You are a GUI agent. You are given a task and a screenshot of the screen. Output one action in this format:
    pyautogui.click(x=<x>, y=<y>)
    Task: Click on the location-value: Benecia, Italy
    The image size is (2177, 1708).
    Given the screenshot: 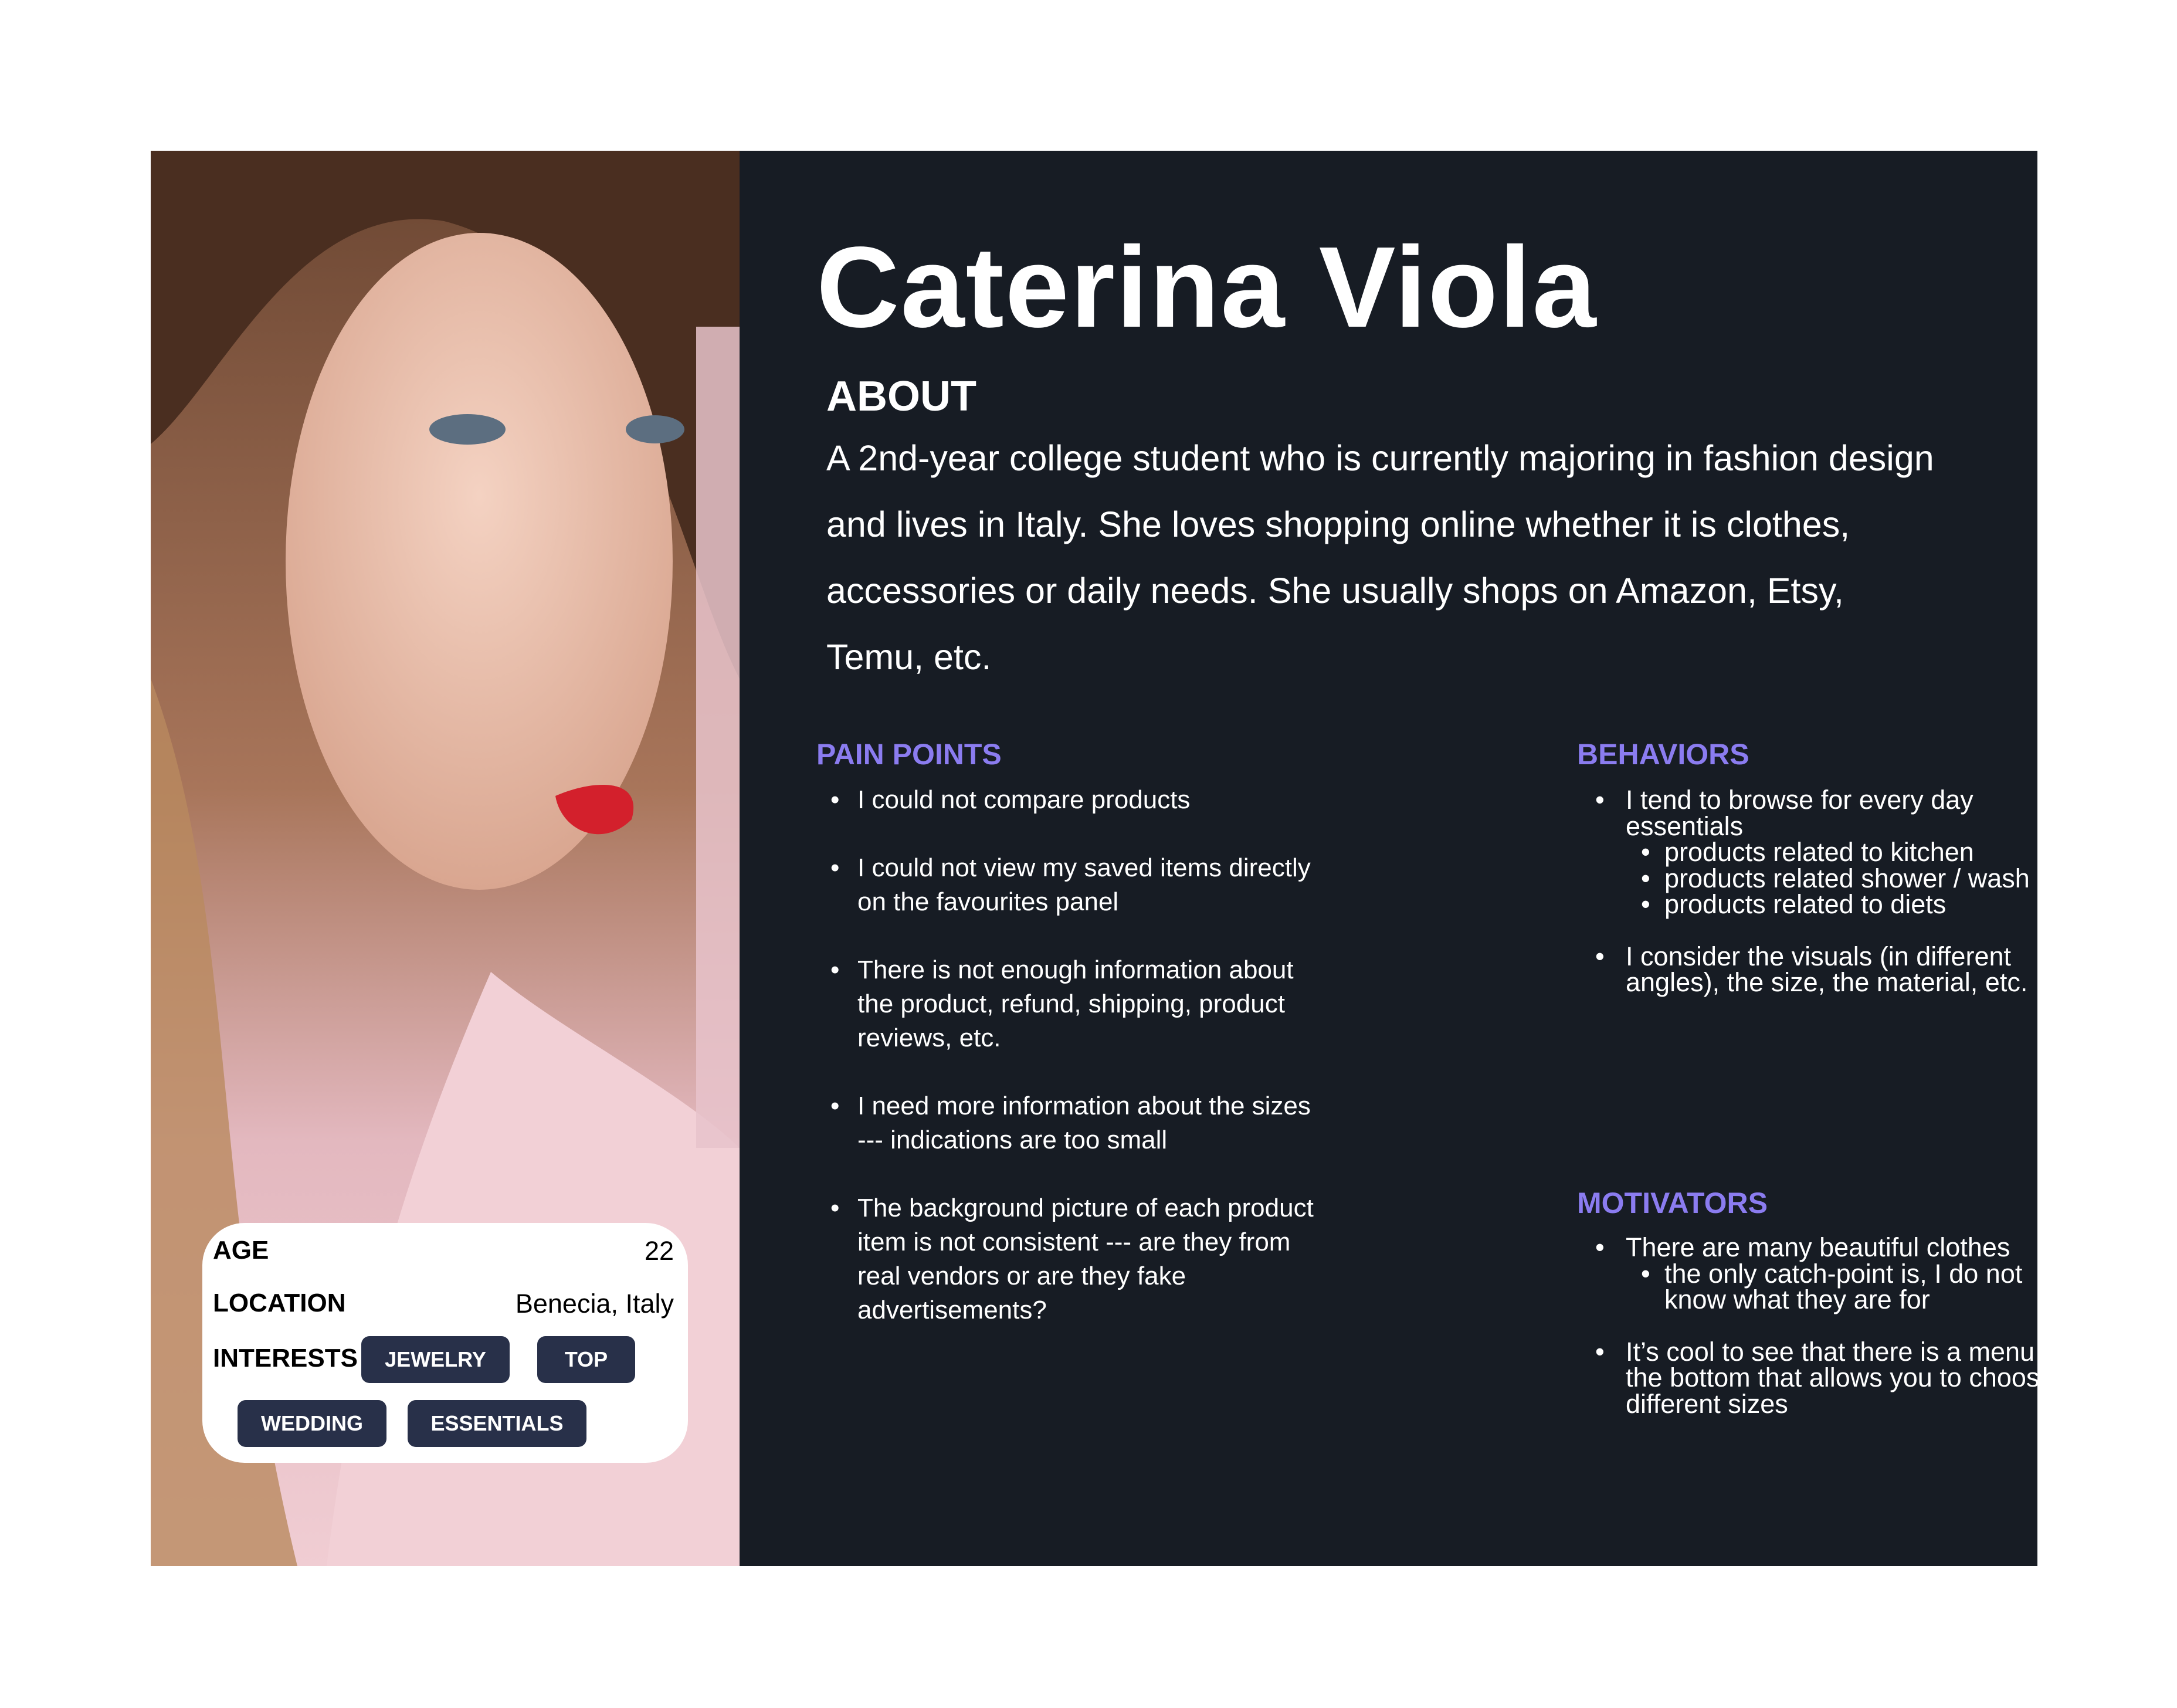 What is the action you would take?
    pyautogui.click(x=594, y=1304)
    